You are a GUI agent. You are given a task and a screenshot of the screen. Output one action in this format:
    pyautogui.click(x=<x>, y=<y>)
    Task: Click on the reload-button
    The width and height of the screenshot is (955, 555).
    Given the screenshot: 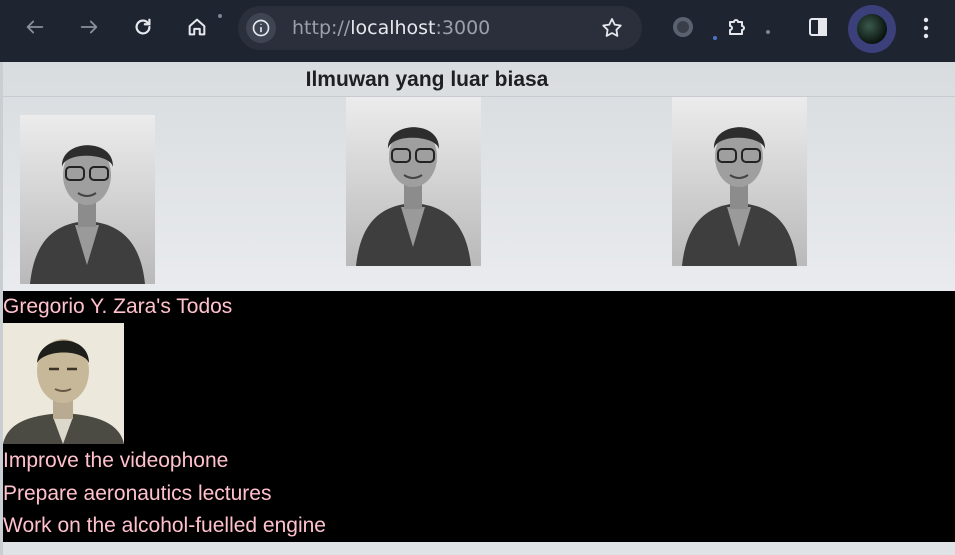 What is the action you would take?
    pyautogui.click(x=143, y=27)
    